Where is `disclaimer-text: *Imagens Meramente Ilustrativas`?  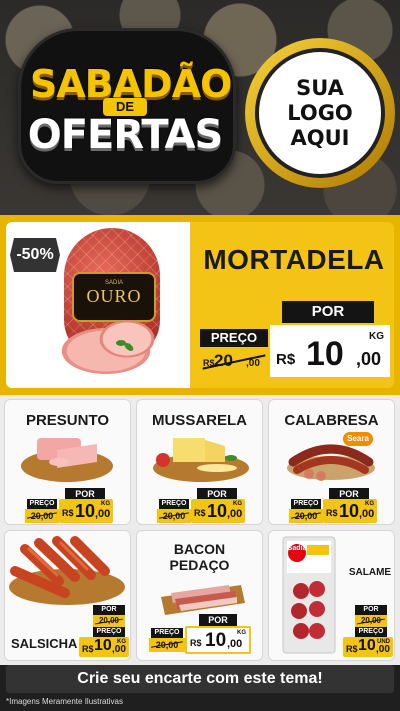 disclaimer-text: *Imagens Meramente Ilustrativas is located at coordinates (64, 701).